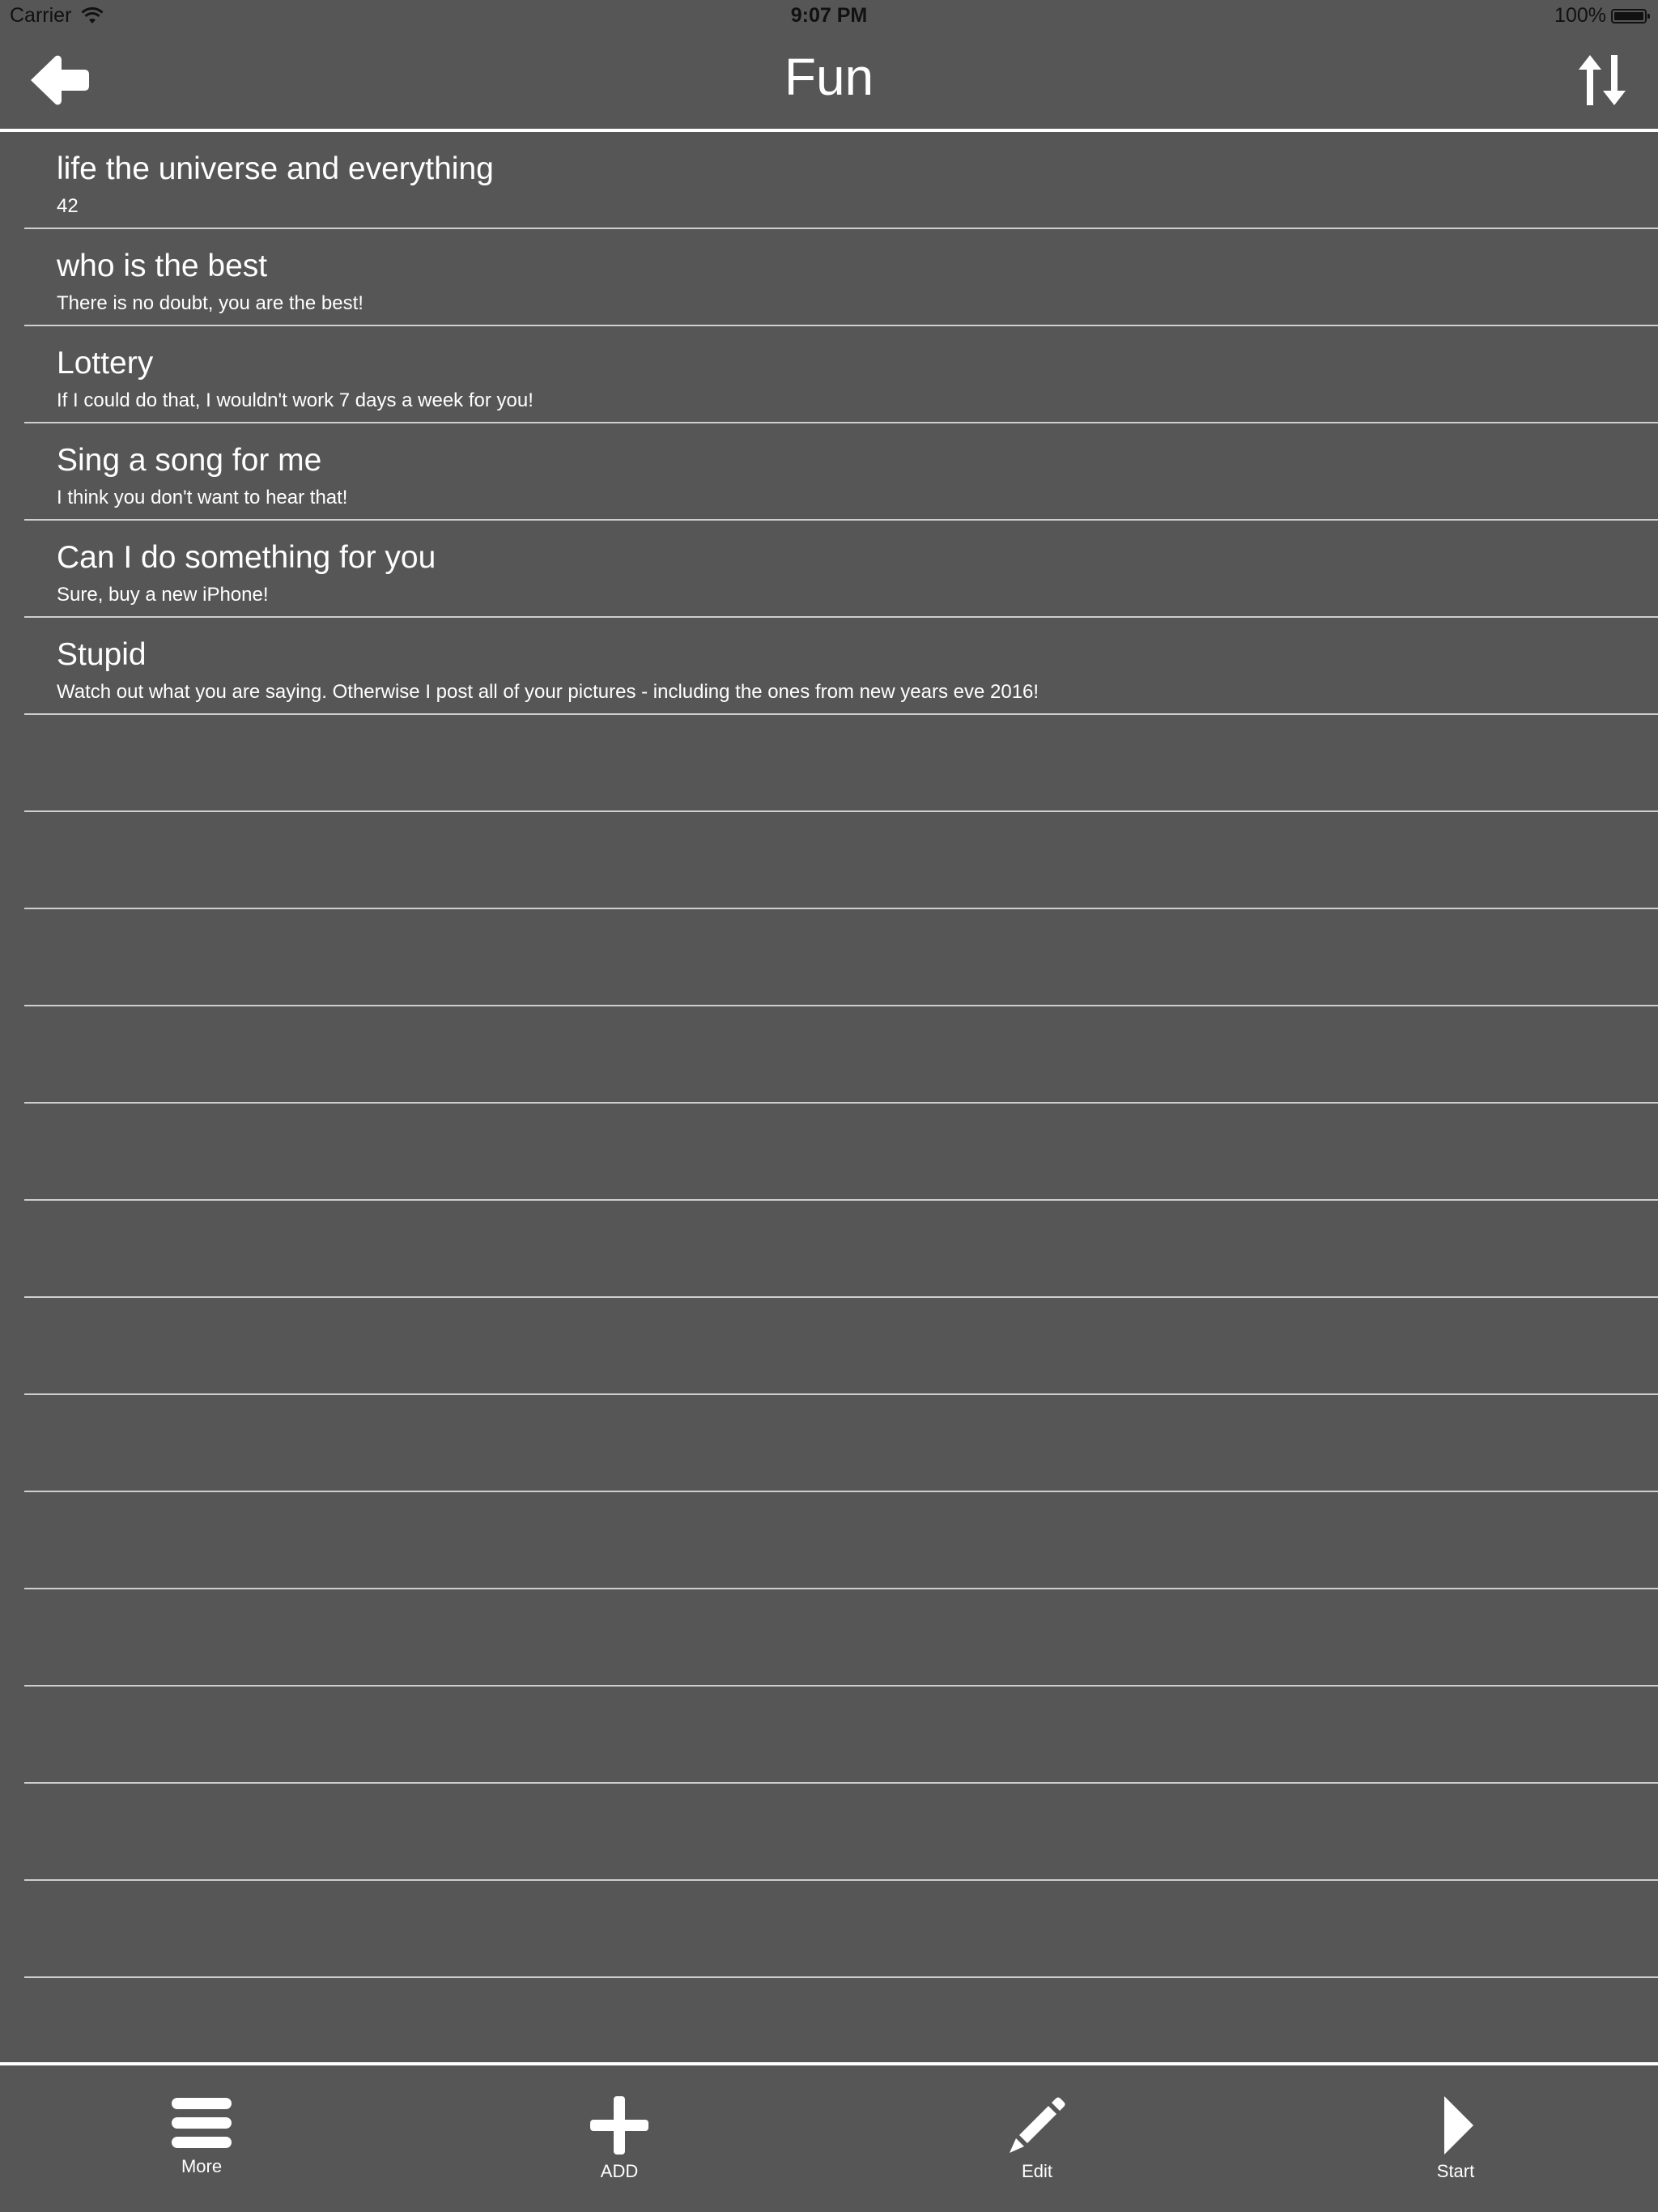 The width and height of the screenshot is (1658, 2212). I want to click on edit-button: Edit, so click(1037, 2139).